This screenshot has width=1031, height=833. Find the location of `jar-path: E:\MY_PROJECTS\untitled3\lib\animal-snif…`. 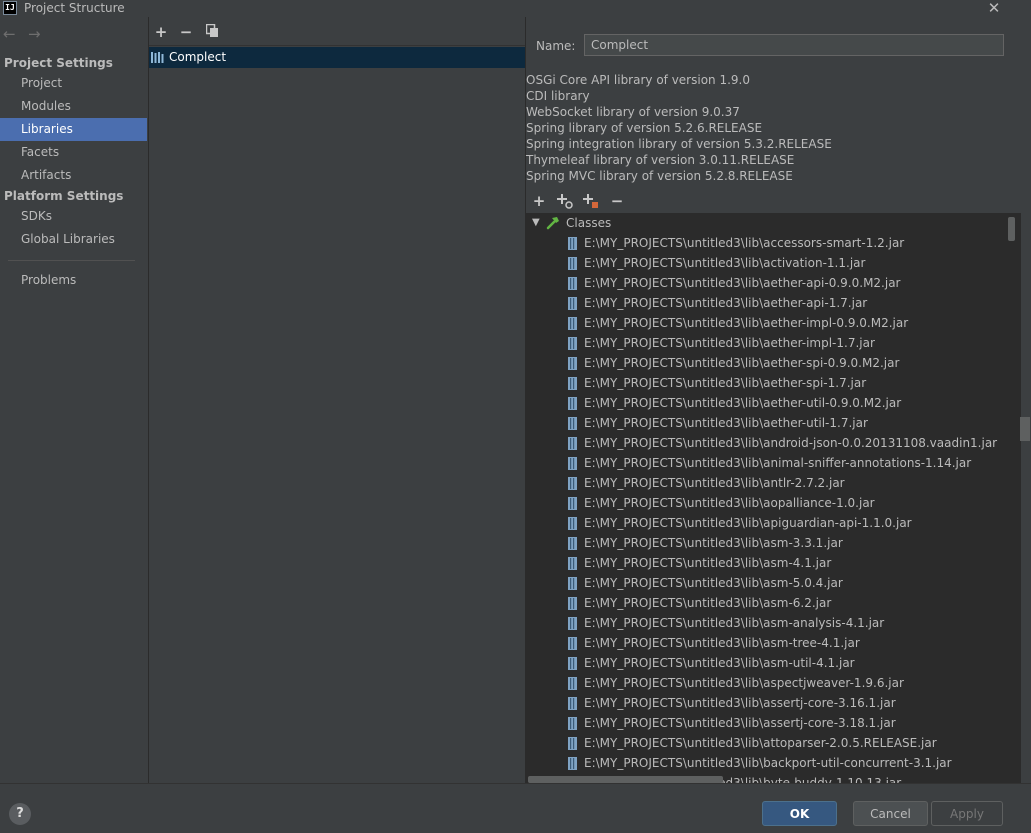

jar-path: E:\MY_PROJECTS\untitled3\lib\animal-snif… is located at coordinates (778, 463).